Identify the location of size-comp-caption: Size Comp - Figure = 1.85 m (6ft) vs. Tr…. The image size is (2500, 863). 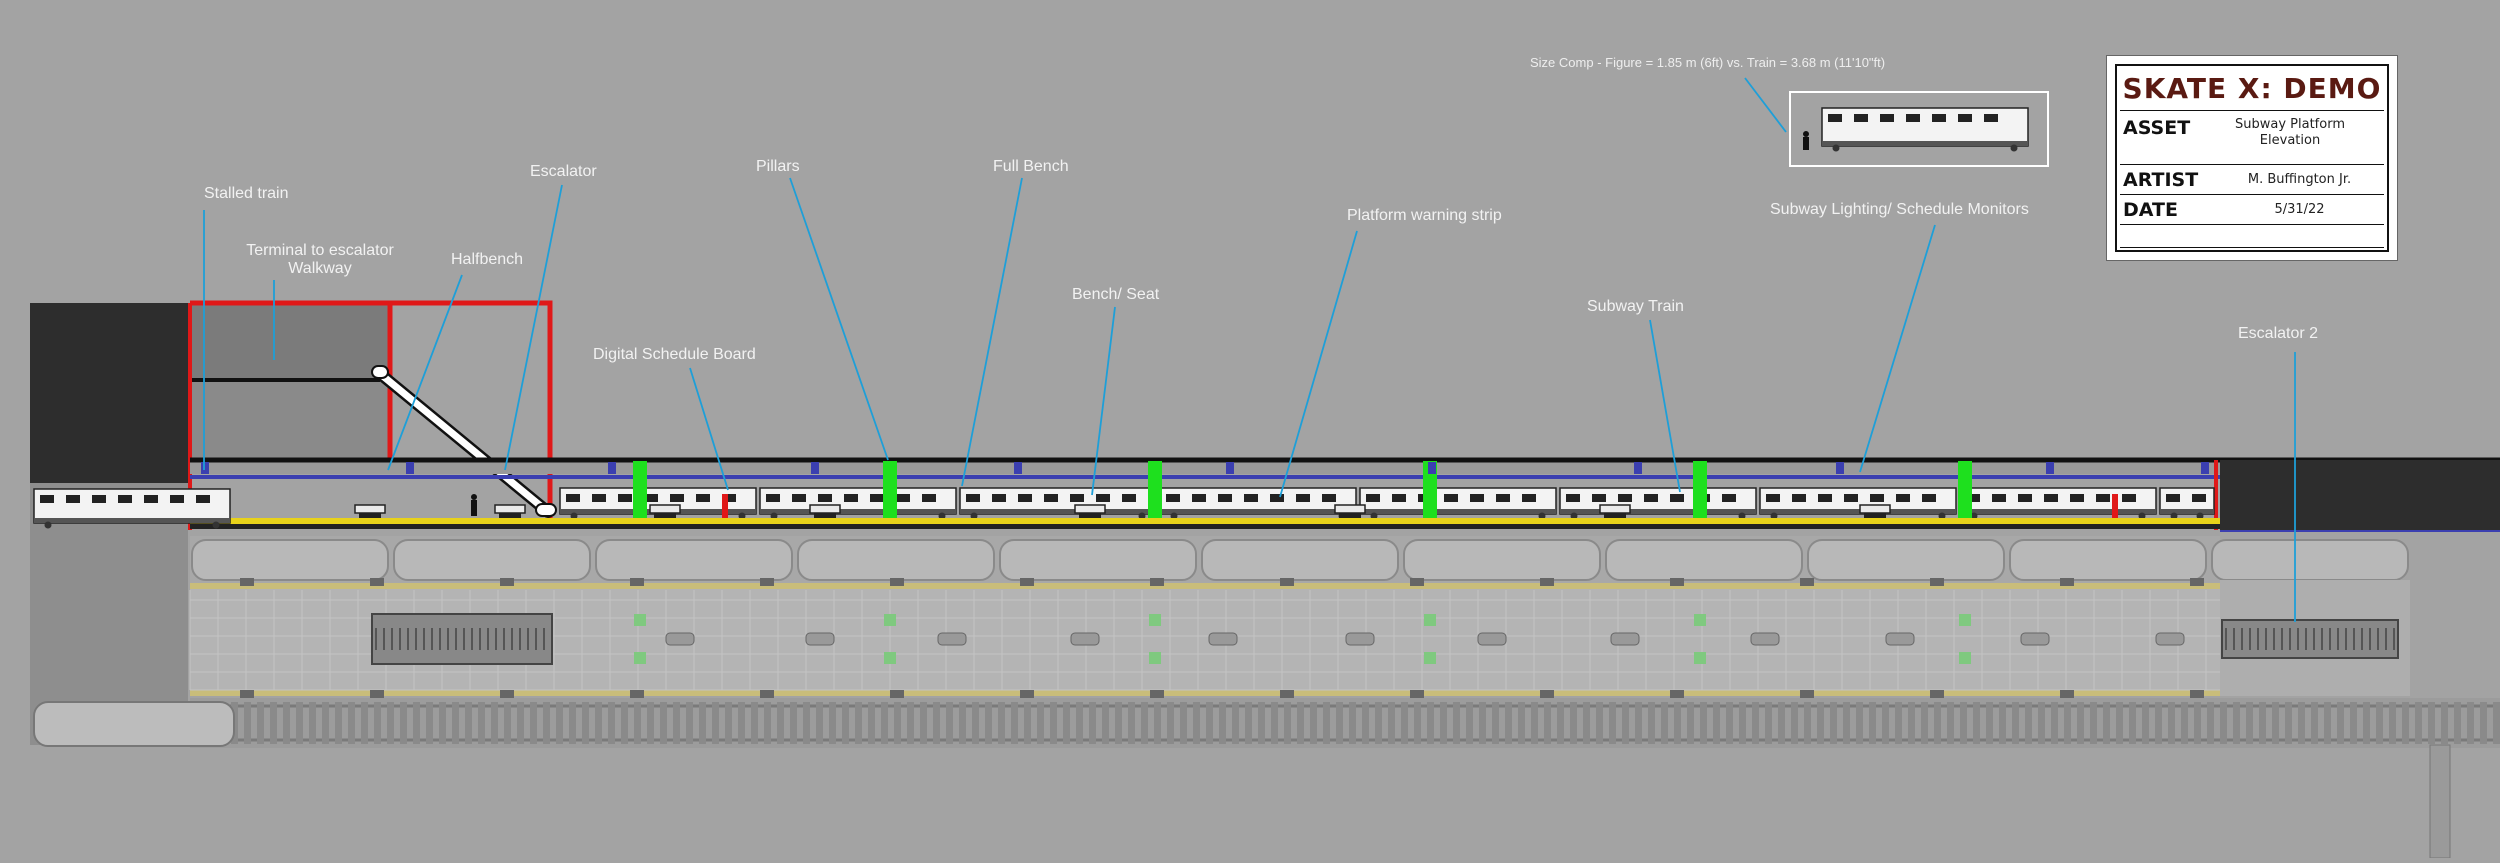
(1708, 62).